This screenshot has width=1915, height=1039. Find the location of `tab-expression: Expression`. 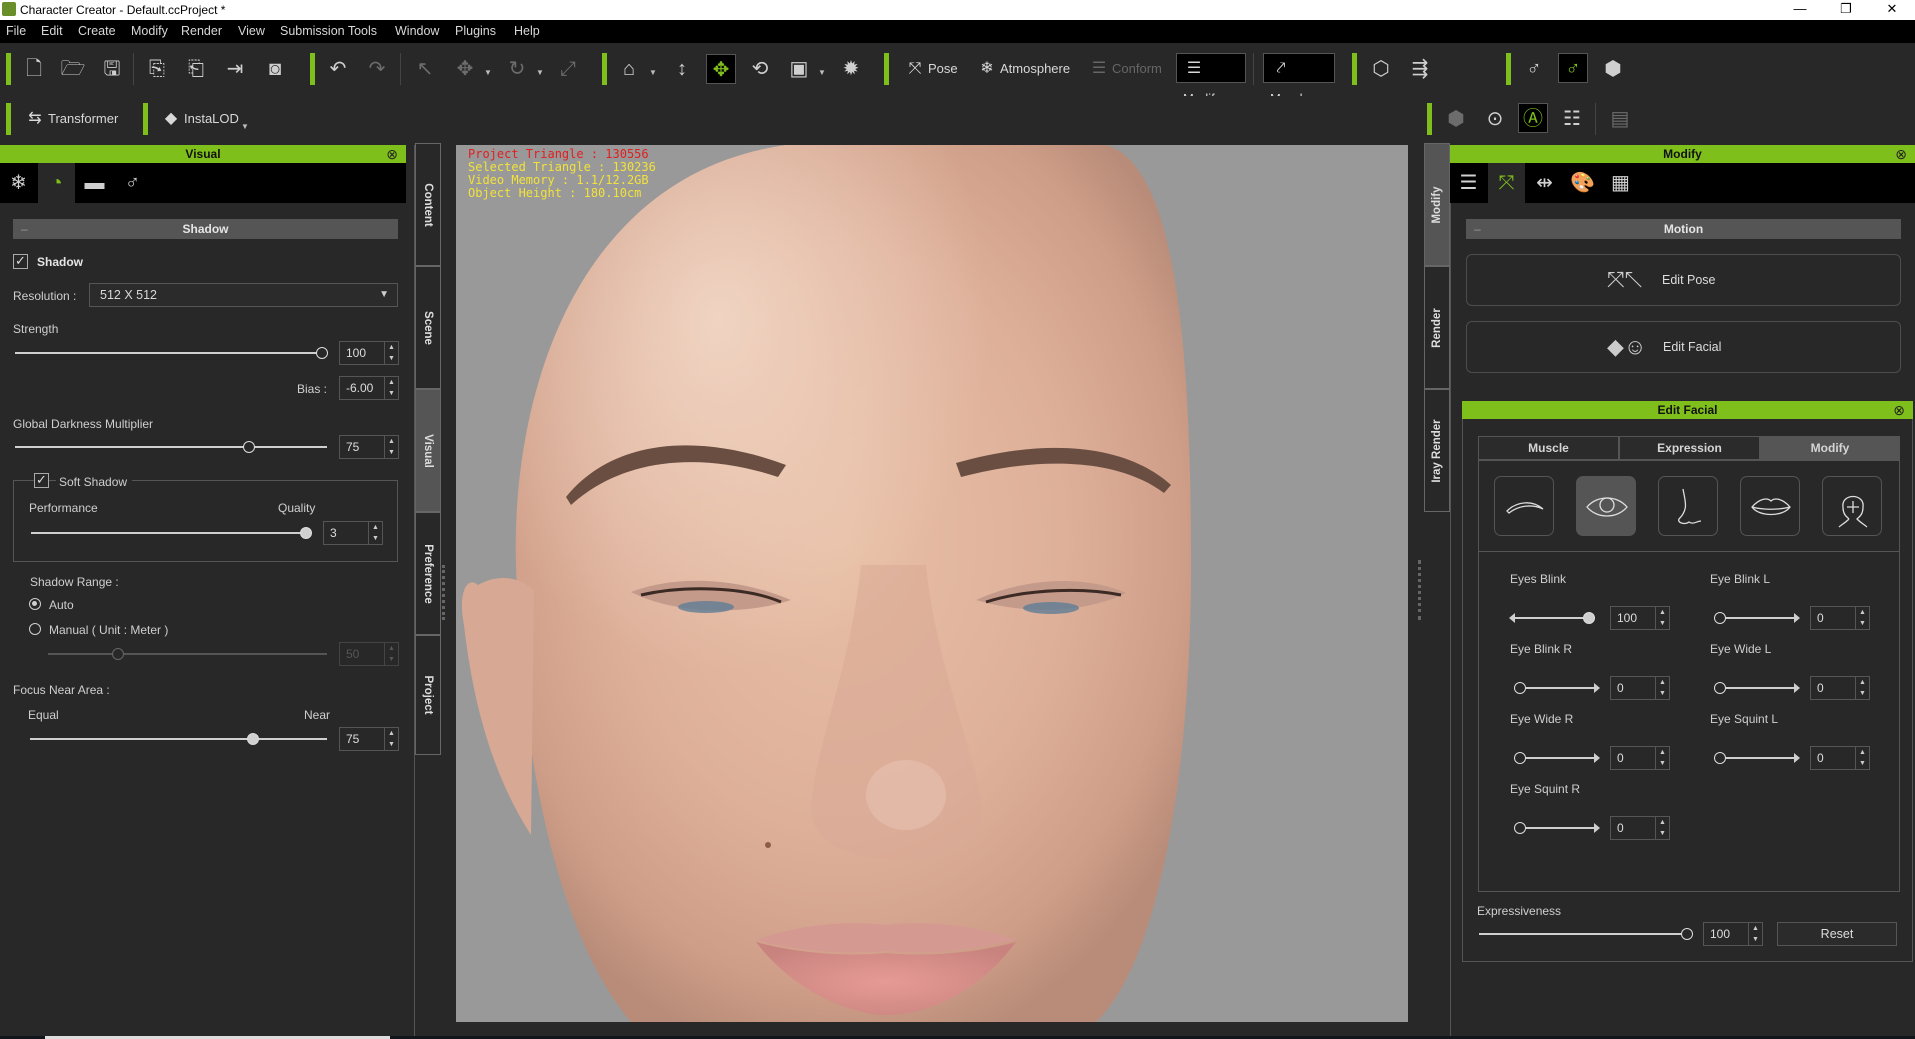

tab-expression: Expression is located at coordinates (1689, 448).